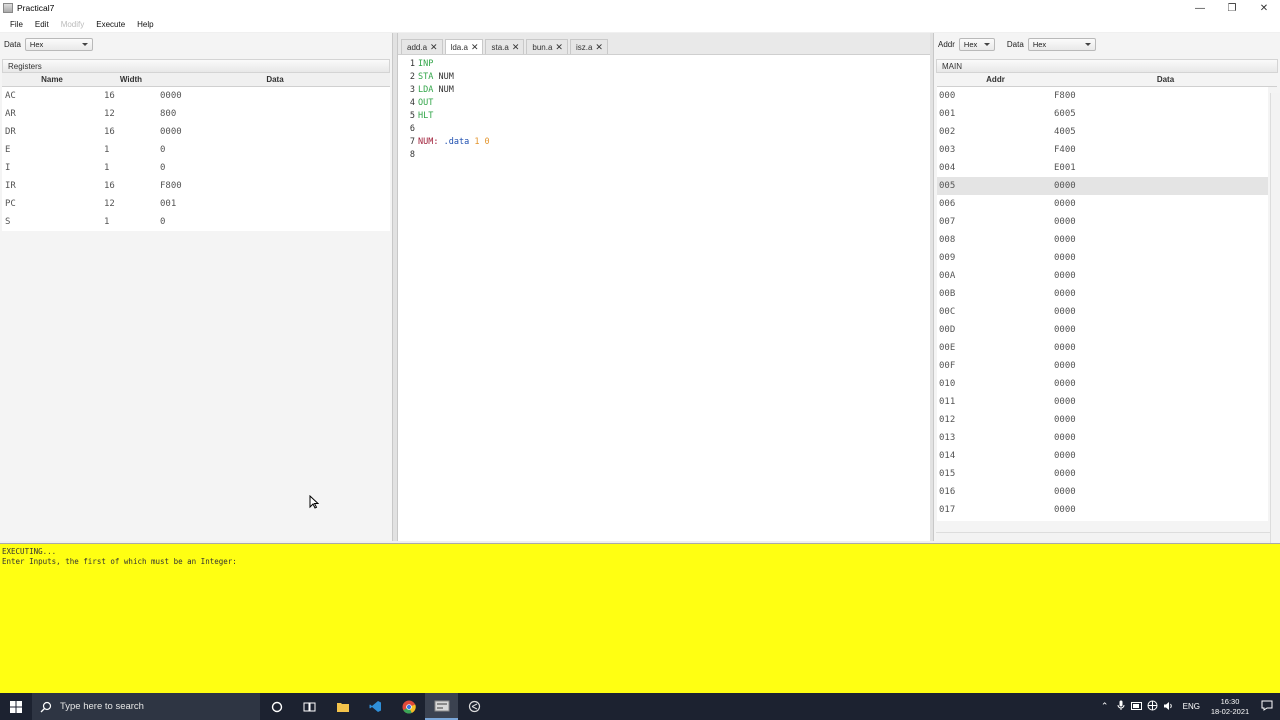  I want to click on memory-row: 015 0000, so click(1102, 474).